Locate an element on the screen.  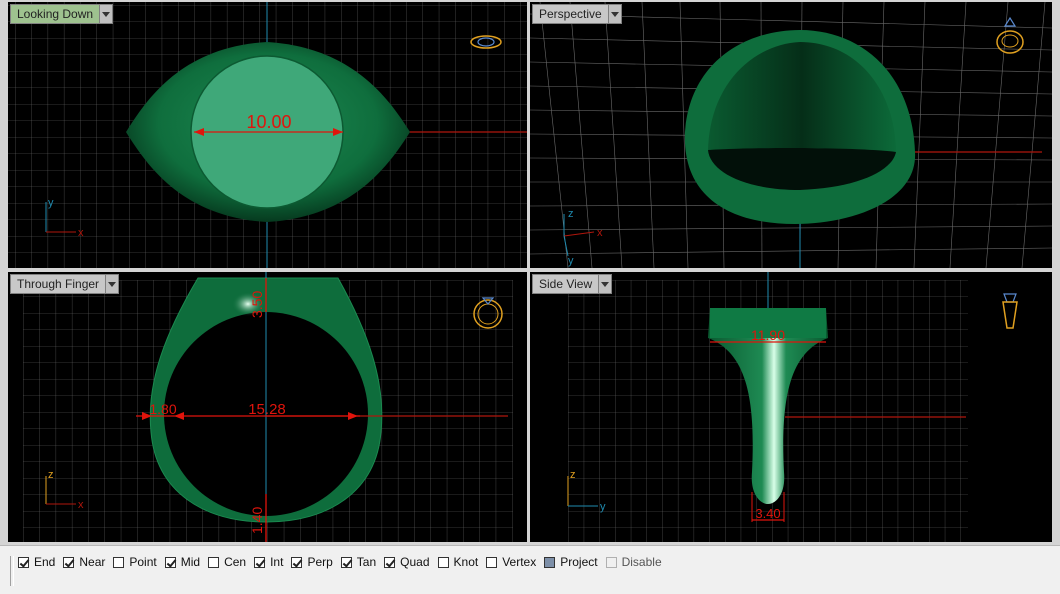
osnap-label: Knot is located at coordinates (466, 562).